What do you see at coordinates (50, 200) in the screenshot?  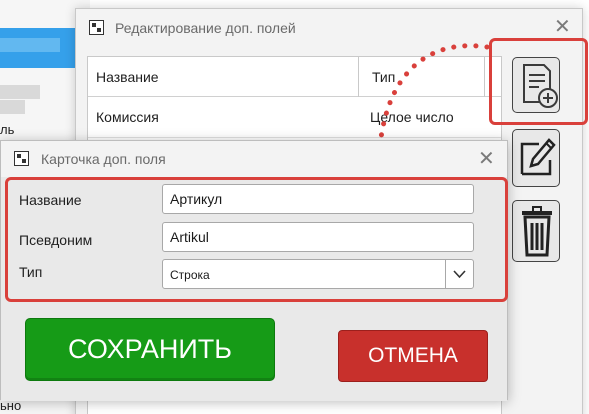 I see `name-label: Название` at bounding box center [50, 200].